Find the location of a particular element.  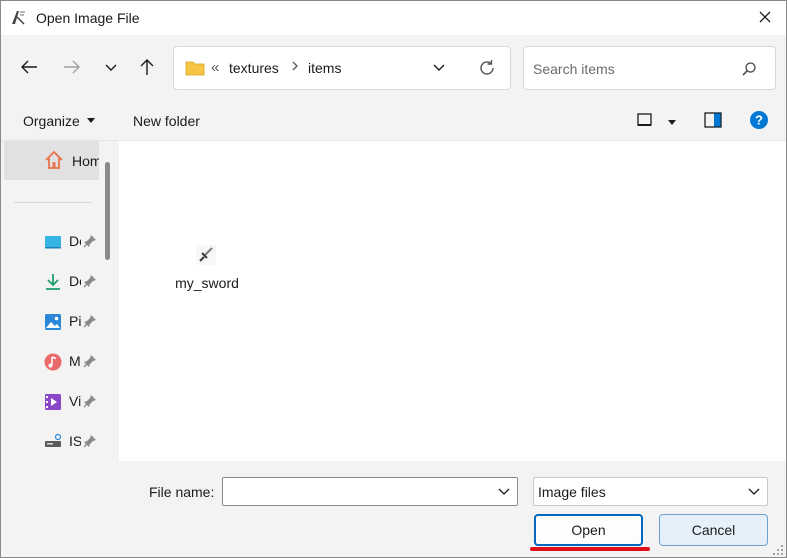

sidebar-item-downloads: Downloads is located at coordinates (51, 282).